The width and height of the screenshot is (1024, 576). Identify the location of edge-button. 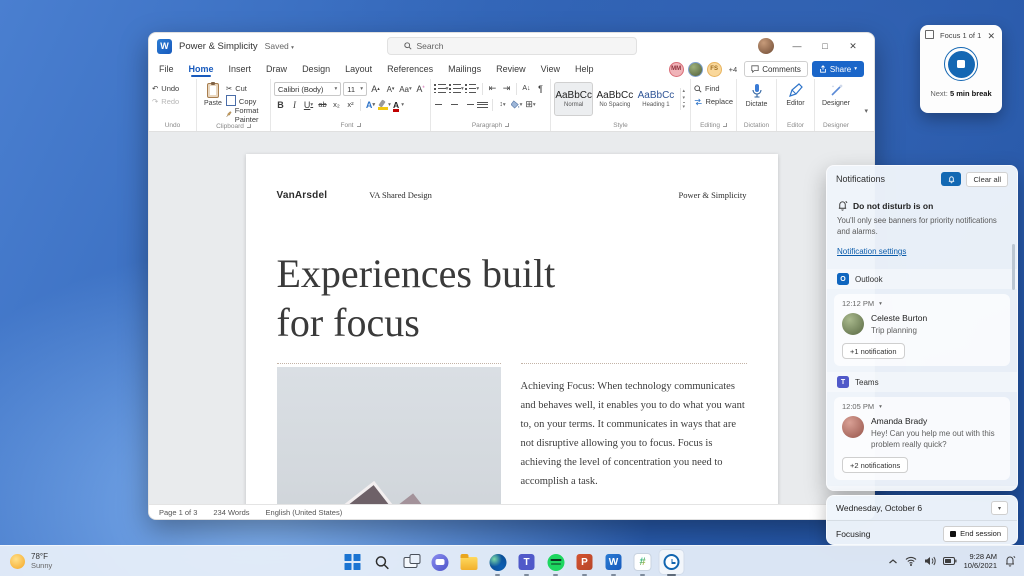
(498, 562).